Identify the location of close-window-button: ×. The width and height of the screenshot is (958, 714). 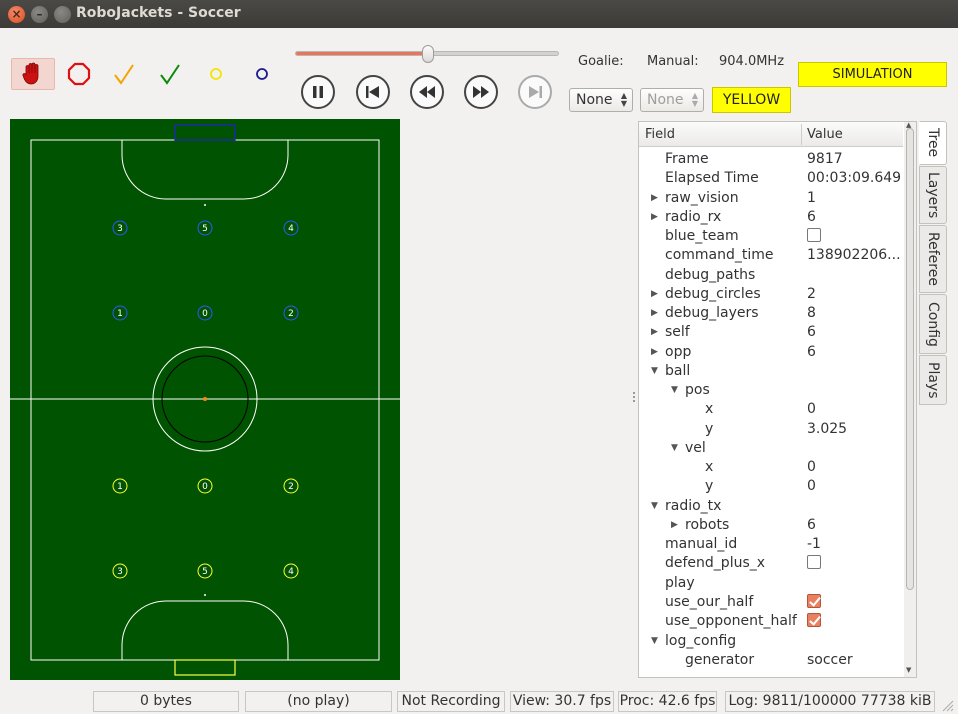
(16, 14).